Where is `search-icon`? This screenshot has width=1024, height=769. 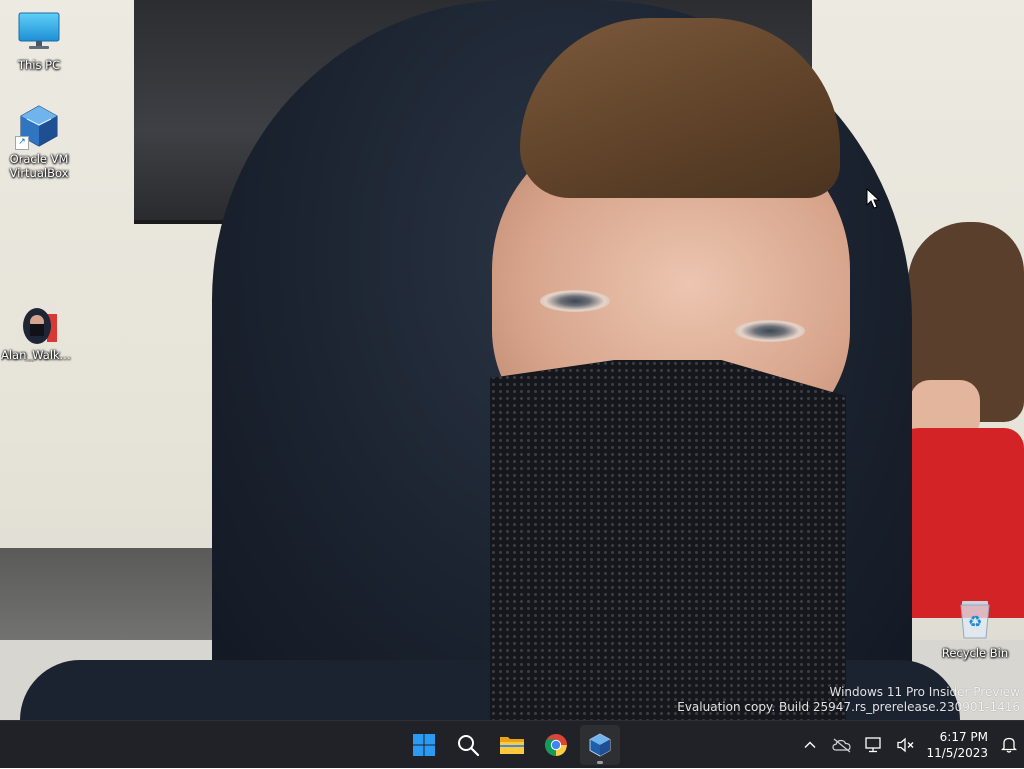
search-icon is located at coordinates (469, 746).